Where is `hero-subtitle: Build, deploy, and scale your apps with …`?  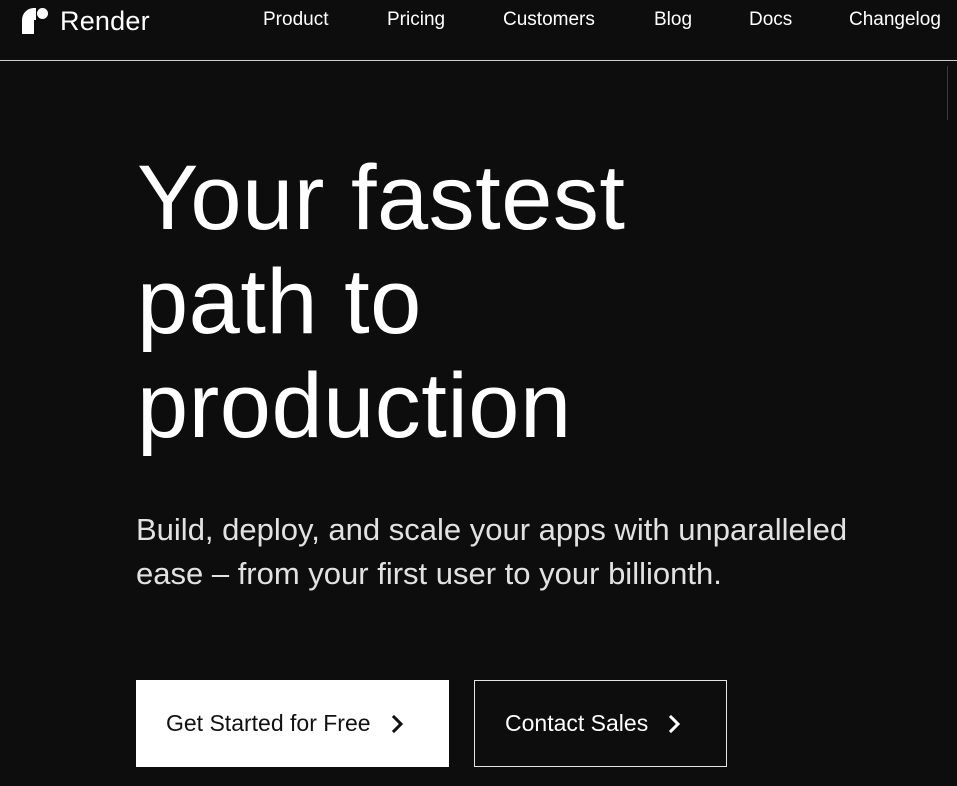
hero-subtitle: Build, deploy, and scale your apps with … is located at coordinates (516, 552).